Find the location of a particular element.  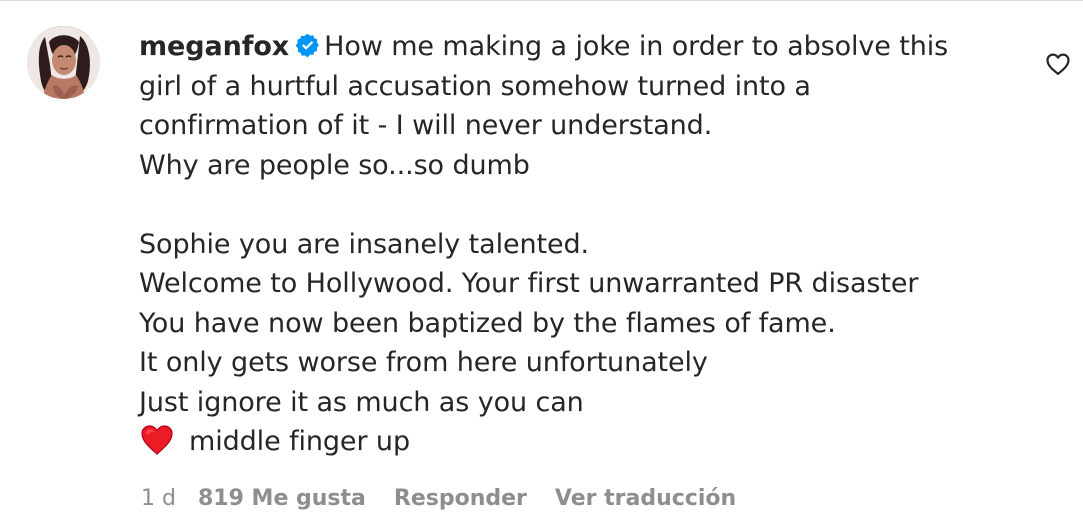

comment-line-11: middle finger up is located at coordinates (564, 442).